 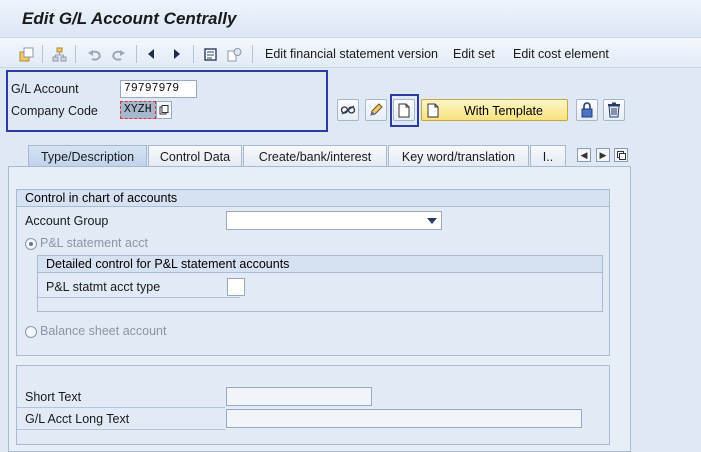 I want to click on pencil-icon, so click(x=376, y=109).